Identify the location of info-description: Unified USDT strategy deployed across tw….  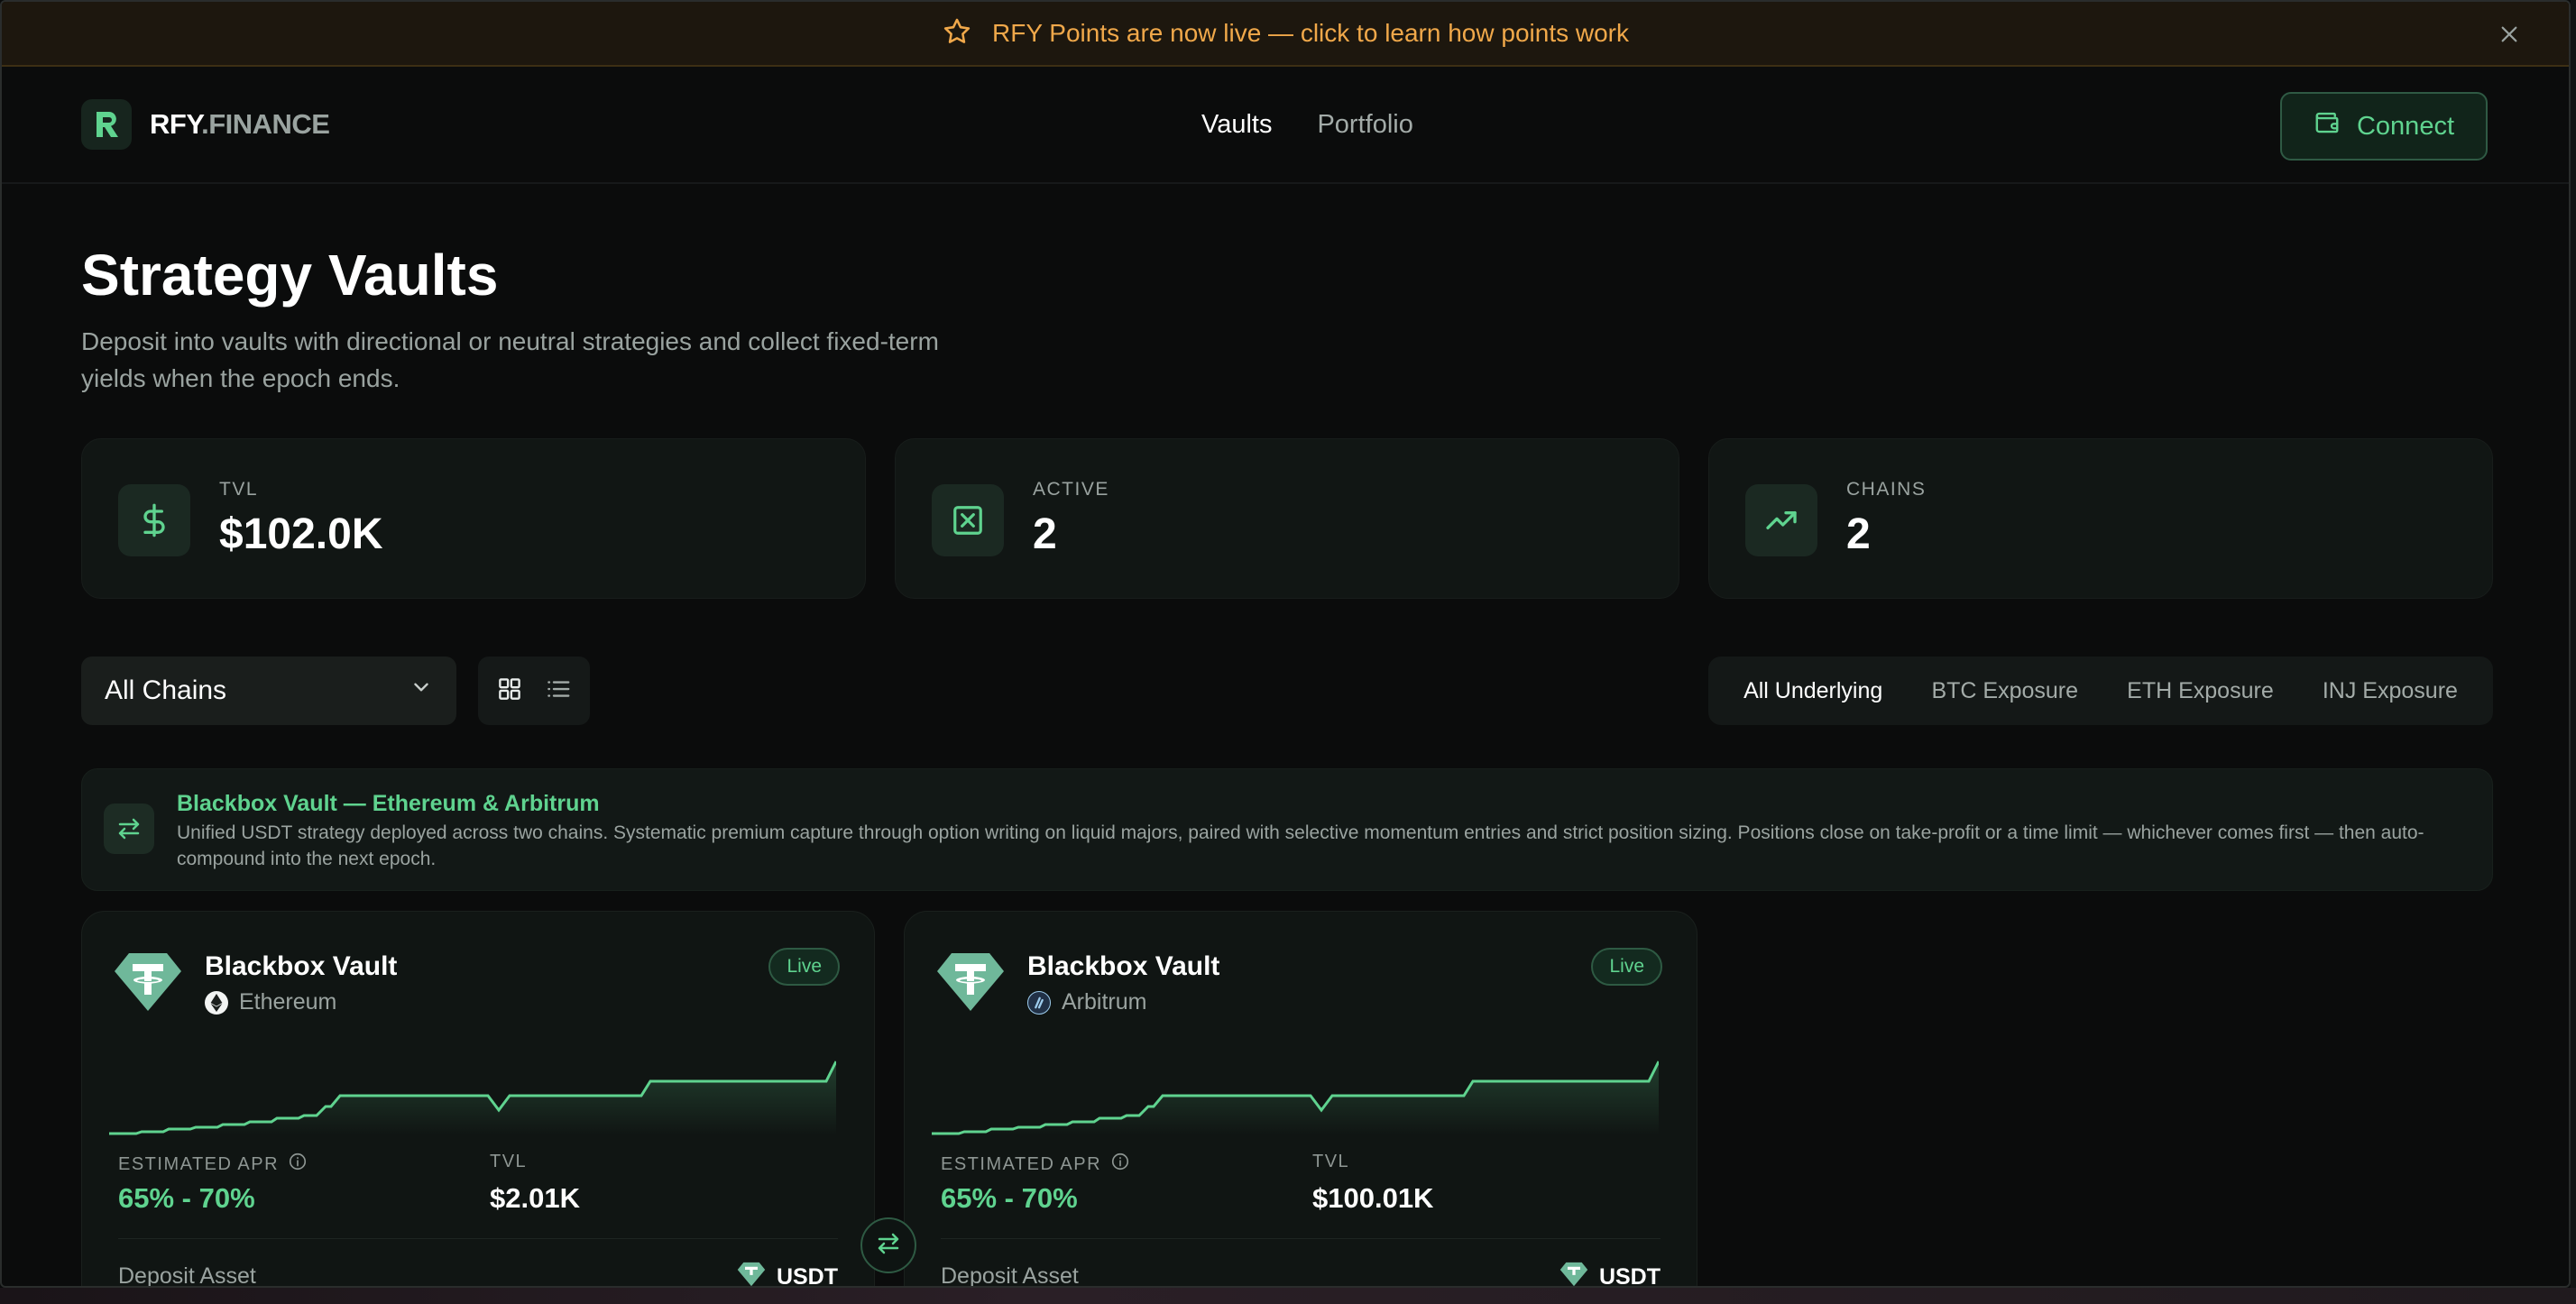
(1300, 845).